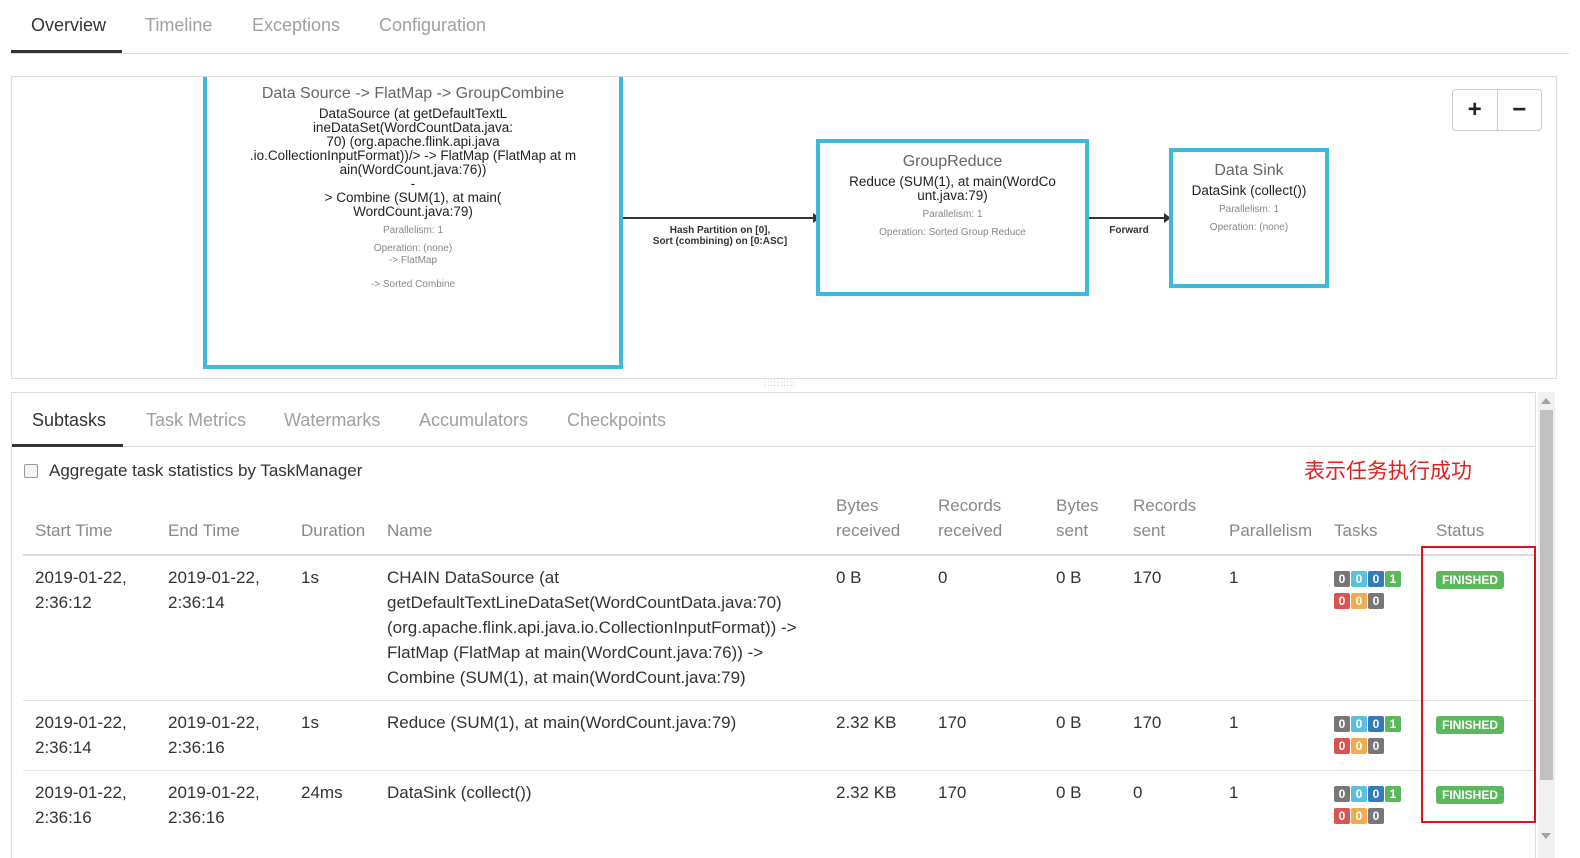 The width and height of the screenshot is (1580, 858). What do you see at coordinates (214, 805) in the screenshot?
I see `cell-end-time: 2019-01-22, 2:36:16` at bounding box center [214, 805].